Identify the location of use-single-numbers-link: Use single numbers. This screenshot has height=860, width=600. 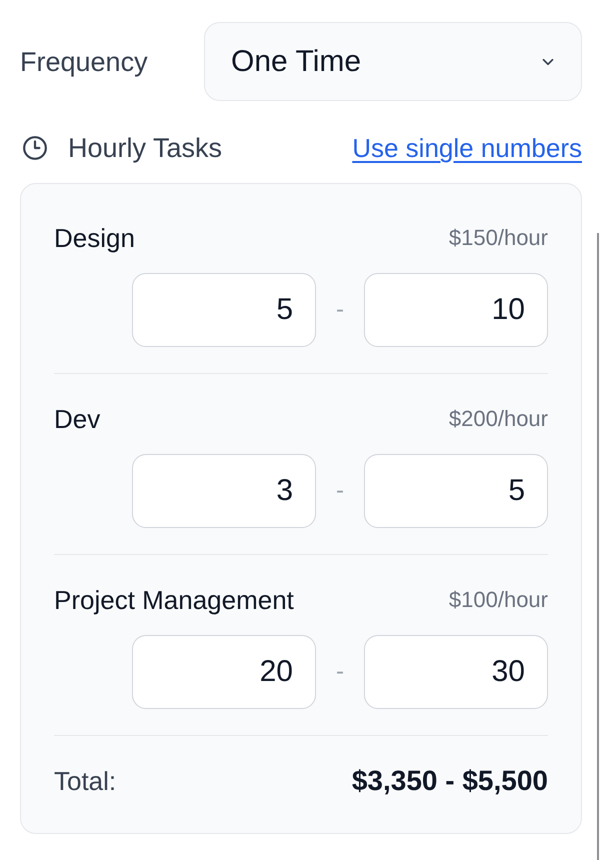
(467, 148).